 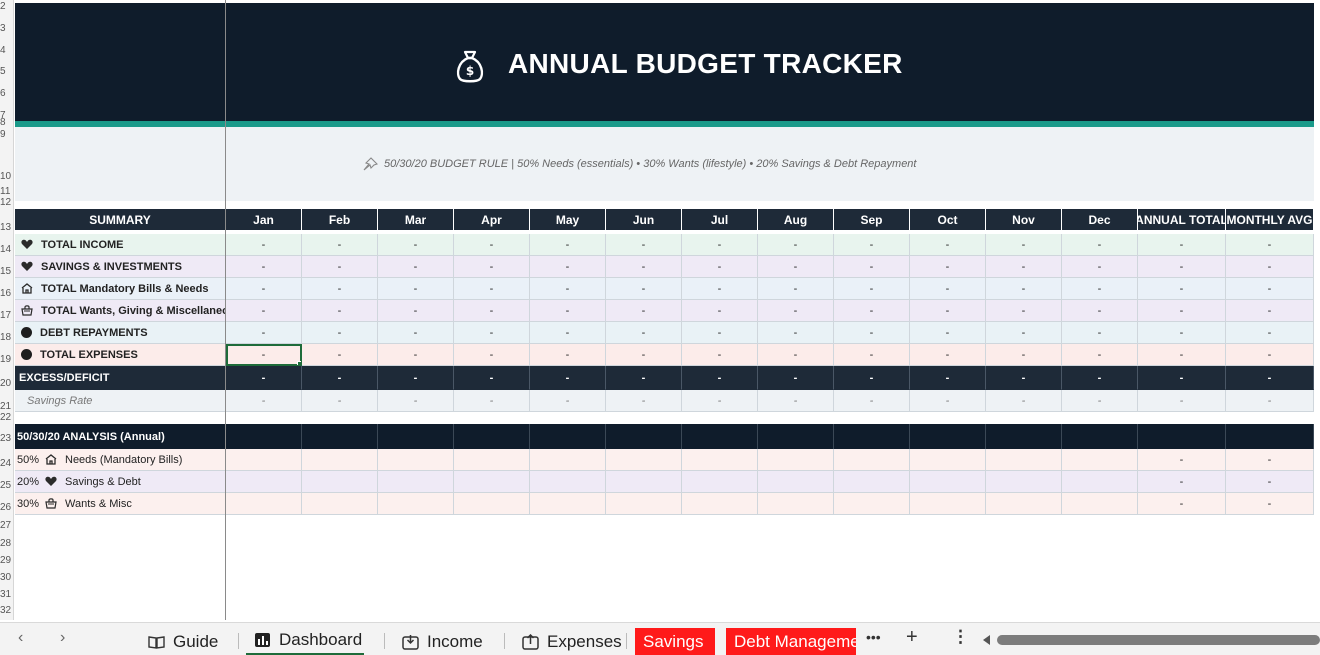 What do you see at coordinates (6, 560) in the screenshot?
I see `row-number: 29` at bounding box center [6, 560].